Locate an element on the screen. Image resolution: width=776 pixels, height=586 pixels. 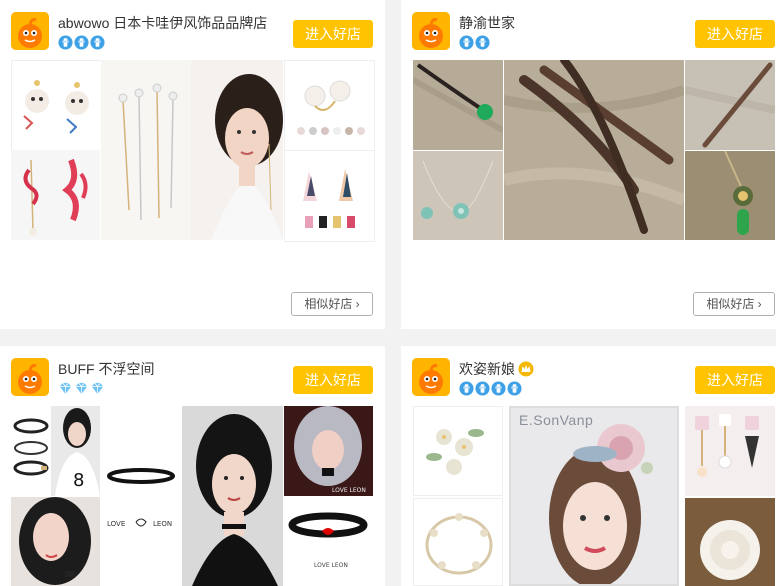
gold-crown-icon is located at coordinates (526, 369).